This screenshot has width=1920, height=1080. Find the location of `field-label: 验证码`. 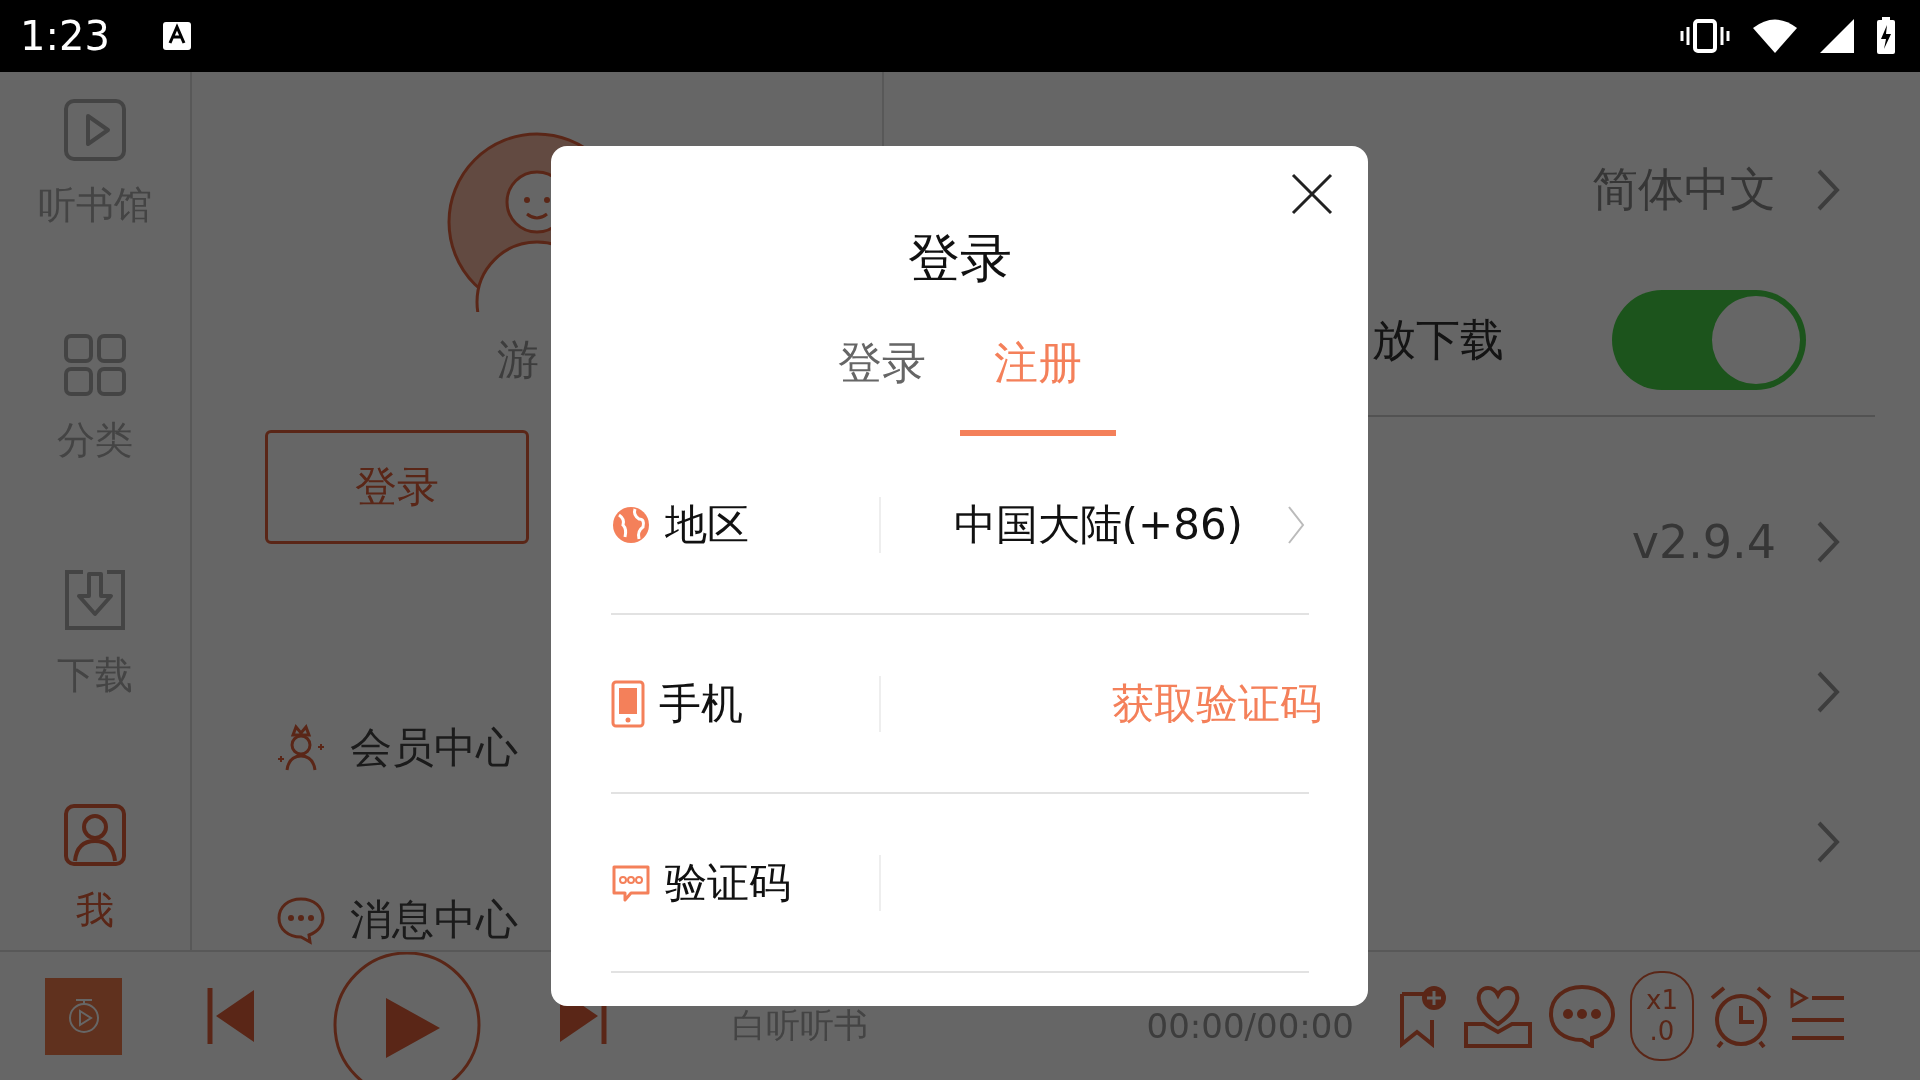

field-label: 验证码 is located at coordinates (728, 882).